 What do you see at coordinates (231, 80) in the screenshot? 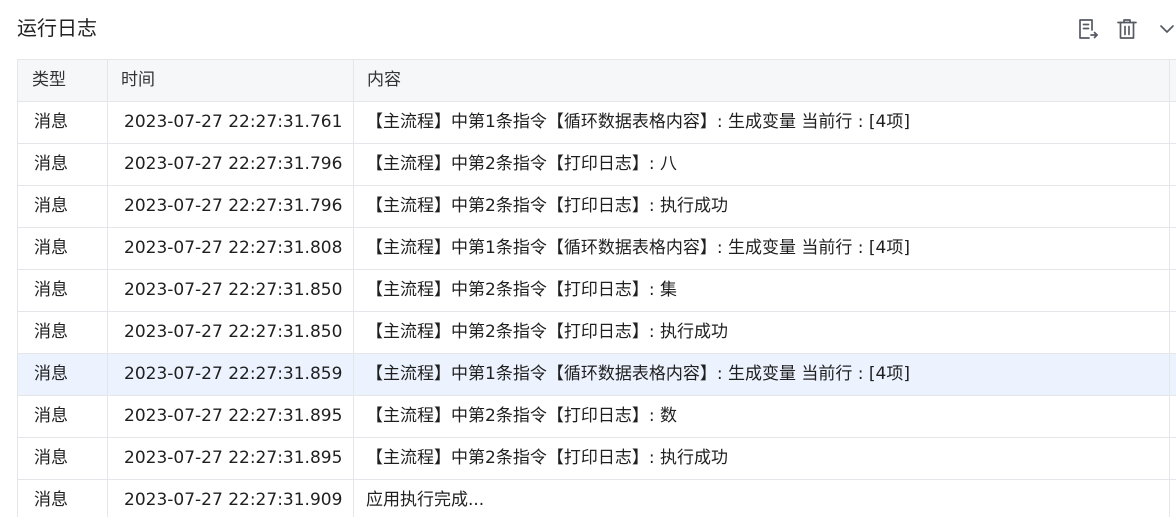
I see `column-header-time: 时间` at bounding box center [231, 80].